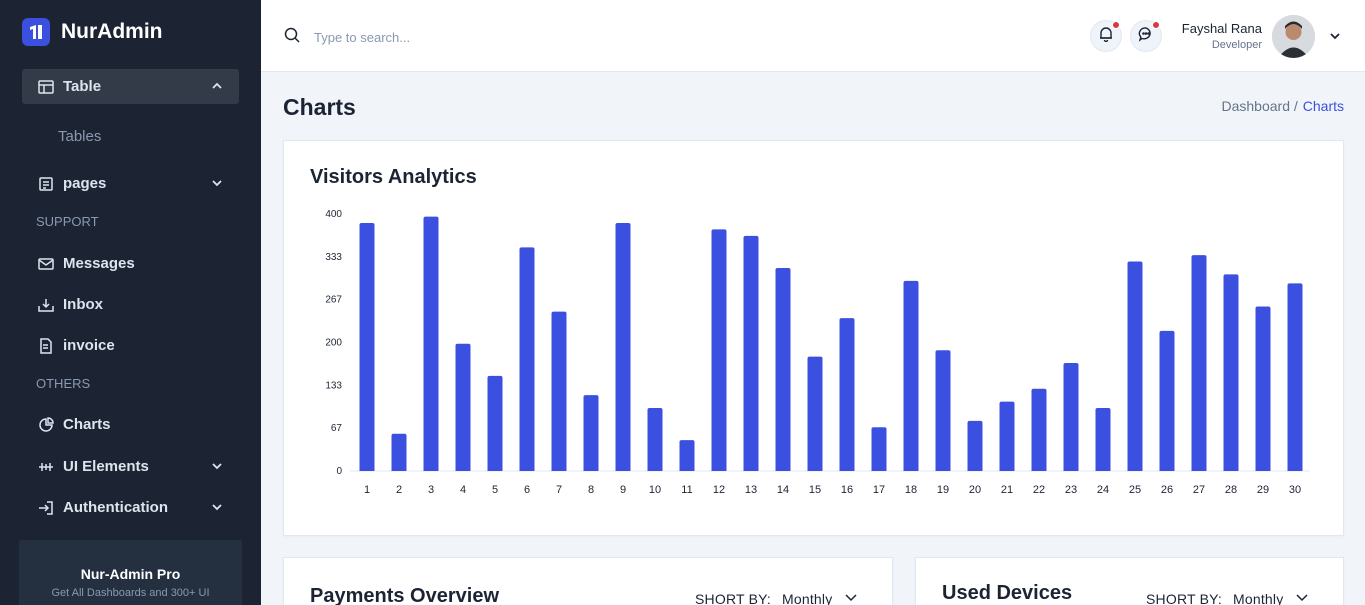  What do you see at coordinates (719, 490) in the screenshot?
I see `x-tick-label: 12` at bounding box center [719, 490].